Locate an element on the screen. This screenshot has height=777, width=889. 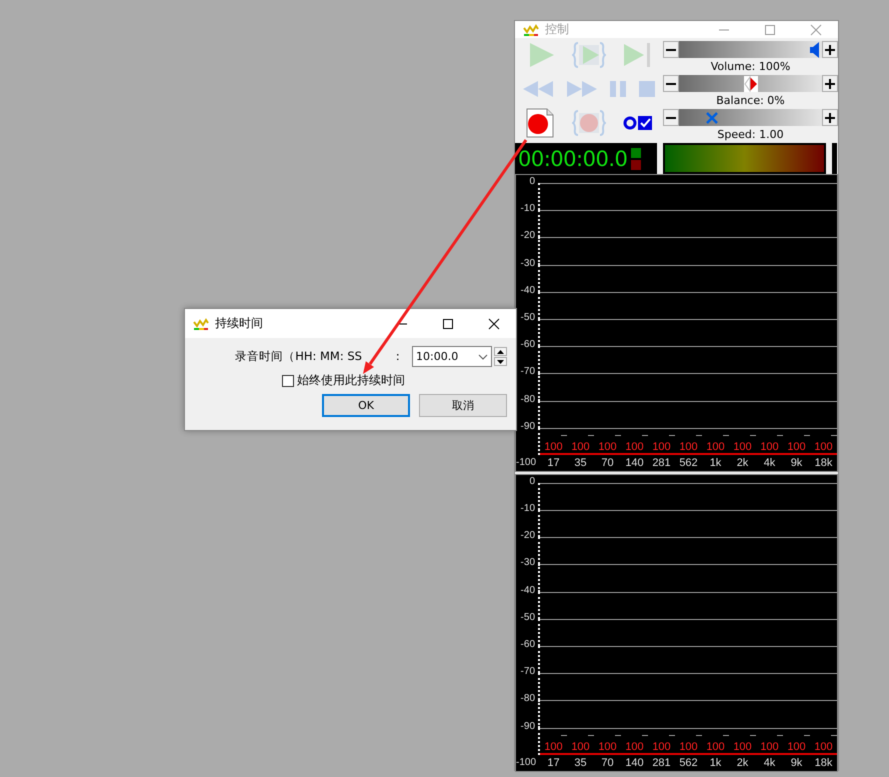
elapsed-time: 00:00:00.0 is located at coordinates (573, 158).